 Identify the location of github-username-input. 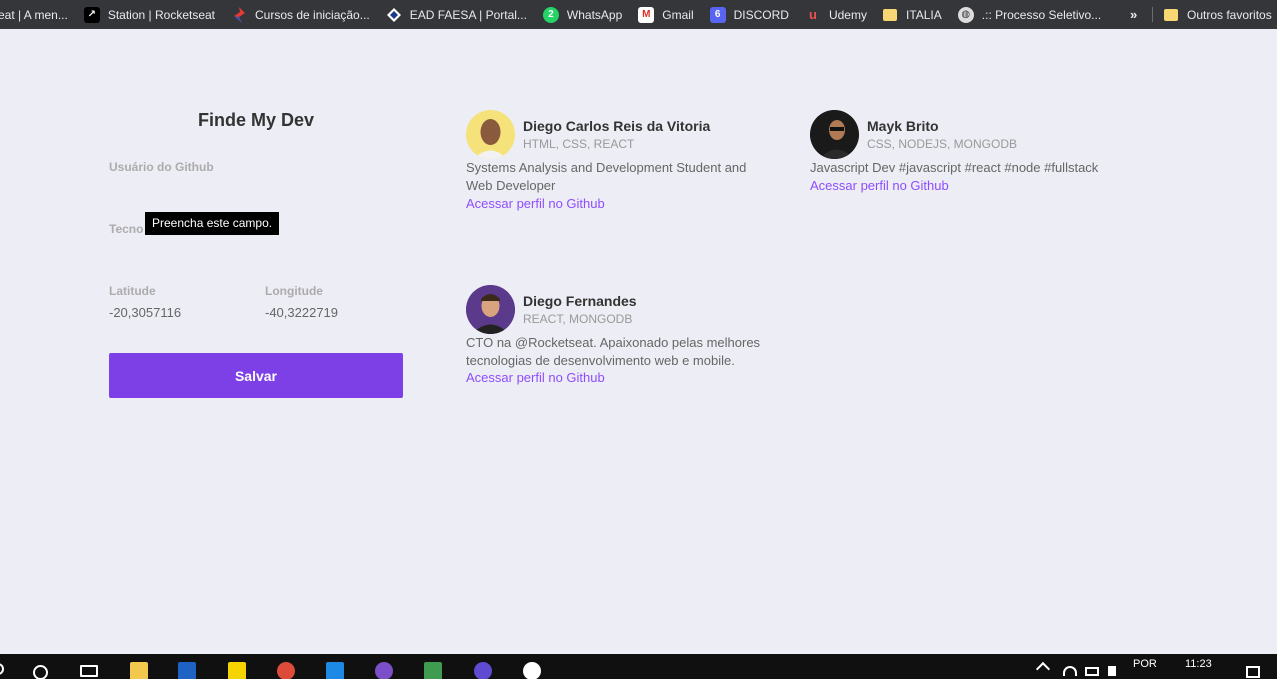
(256, 190).